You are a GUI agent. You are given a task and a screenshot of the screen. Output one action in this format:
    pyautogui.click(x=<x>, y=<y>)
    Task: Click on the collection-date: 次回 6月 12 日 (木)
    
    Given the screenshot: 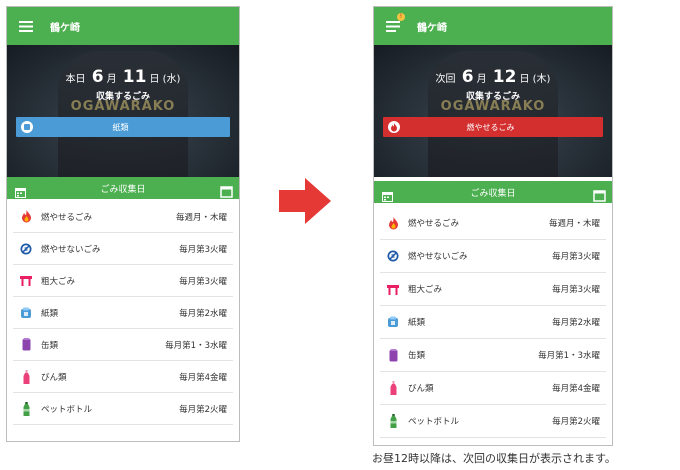 What is the action you would take?
    pyautogui.click(x=493, y=77)
    